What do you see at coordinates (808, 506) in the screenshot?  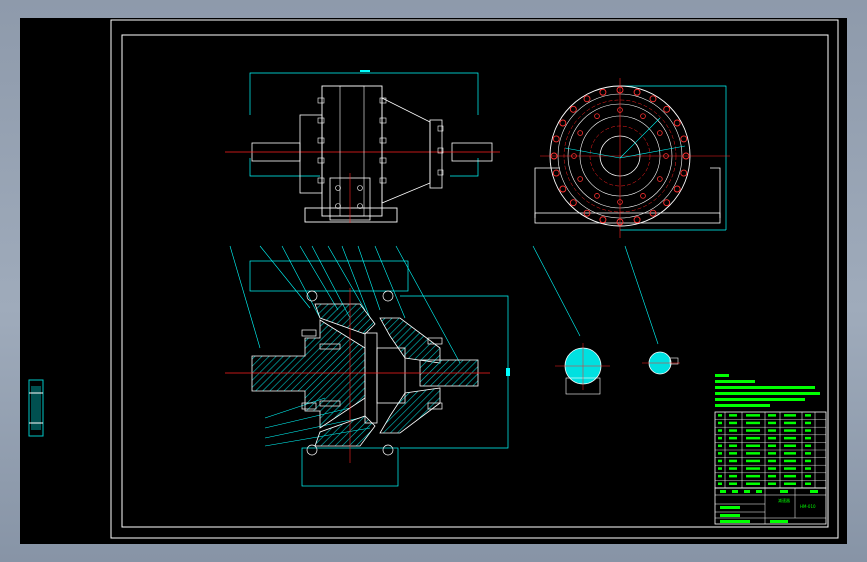 I see `drawing-number: HM-010` at bounding box center [808, 506].